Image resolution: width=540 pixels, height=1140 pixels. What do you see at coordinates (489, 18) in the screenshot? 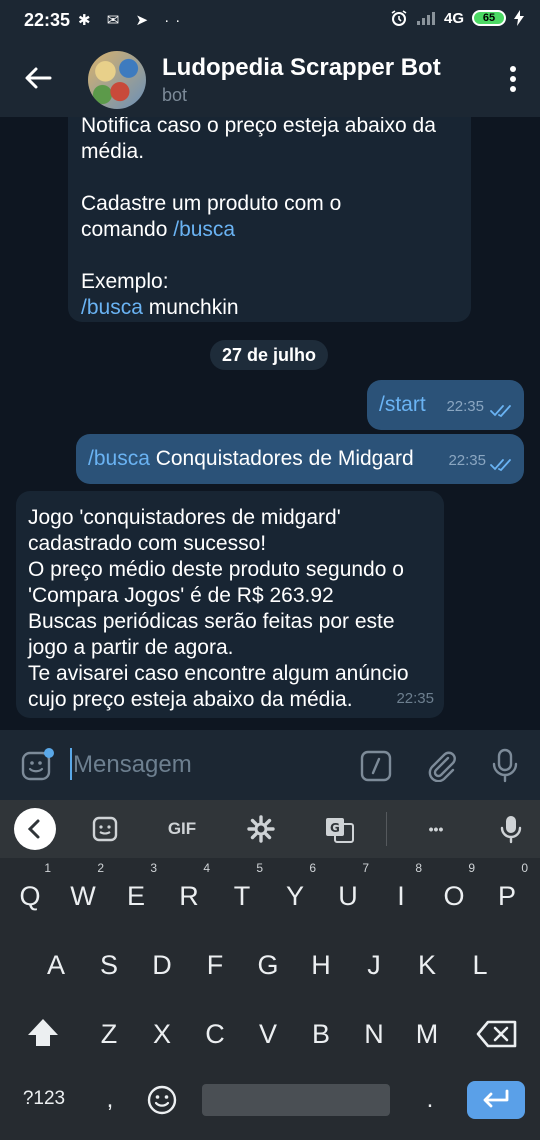
I see `battery-icon: 65` at bounding box center [489, 18].